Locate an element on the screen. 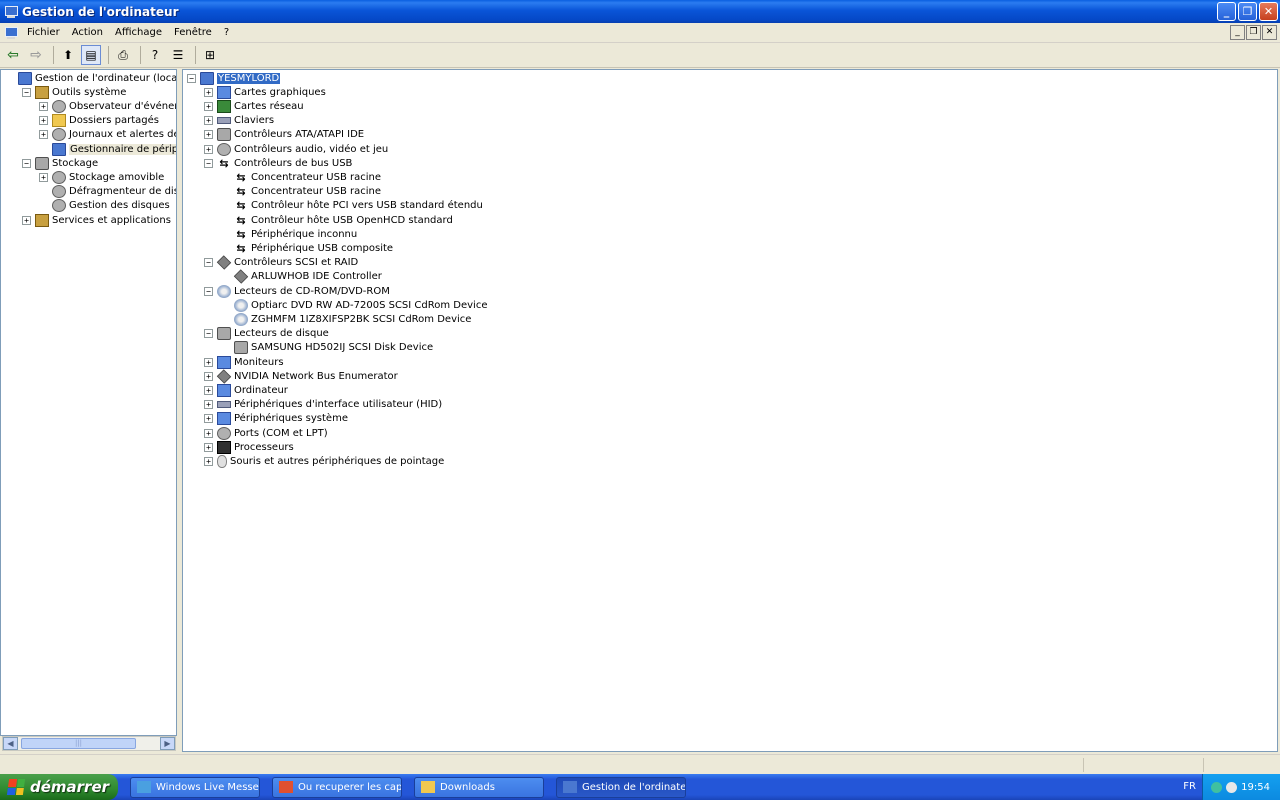 The height and width of the screenshot is (800, 1280). show-tree-button: ▤ is located at coordinates (91, 55).